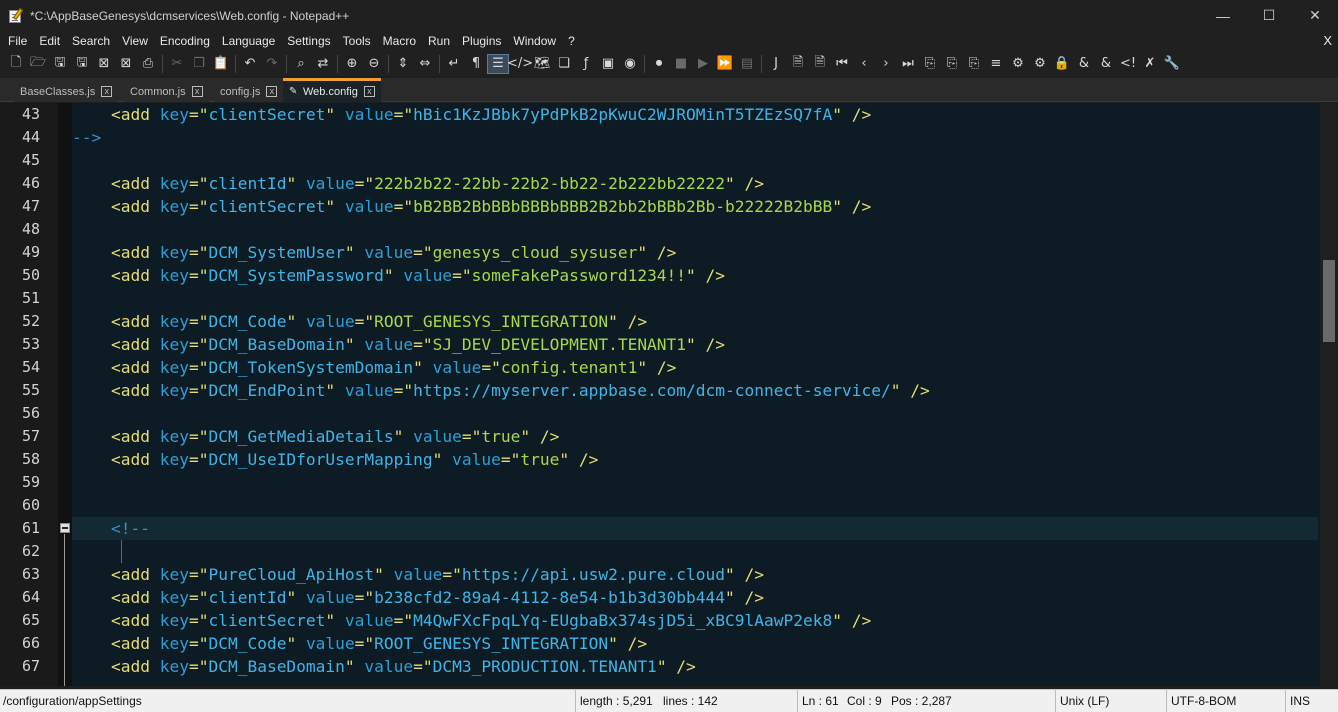  I want to click on minimize-button: —, so click(1223, 15).